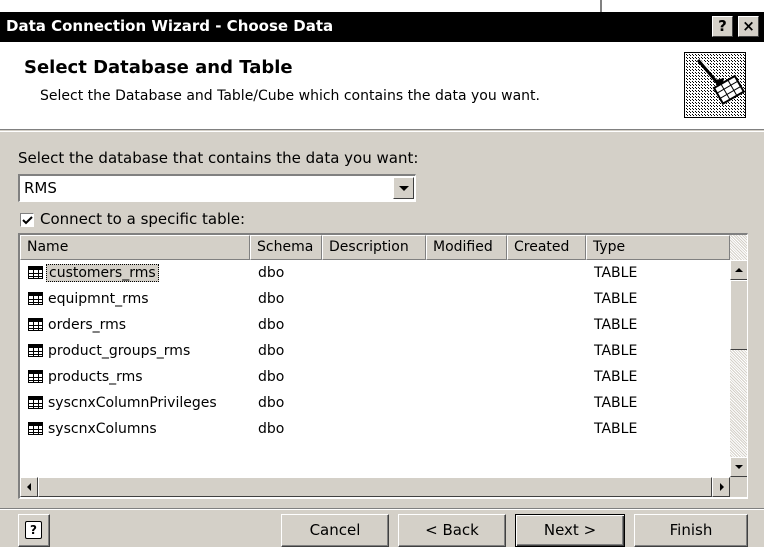 This screenshot has width=764, height=547. I want to click on horizontal-scrollbar, so click(375, 487).